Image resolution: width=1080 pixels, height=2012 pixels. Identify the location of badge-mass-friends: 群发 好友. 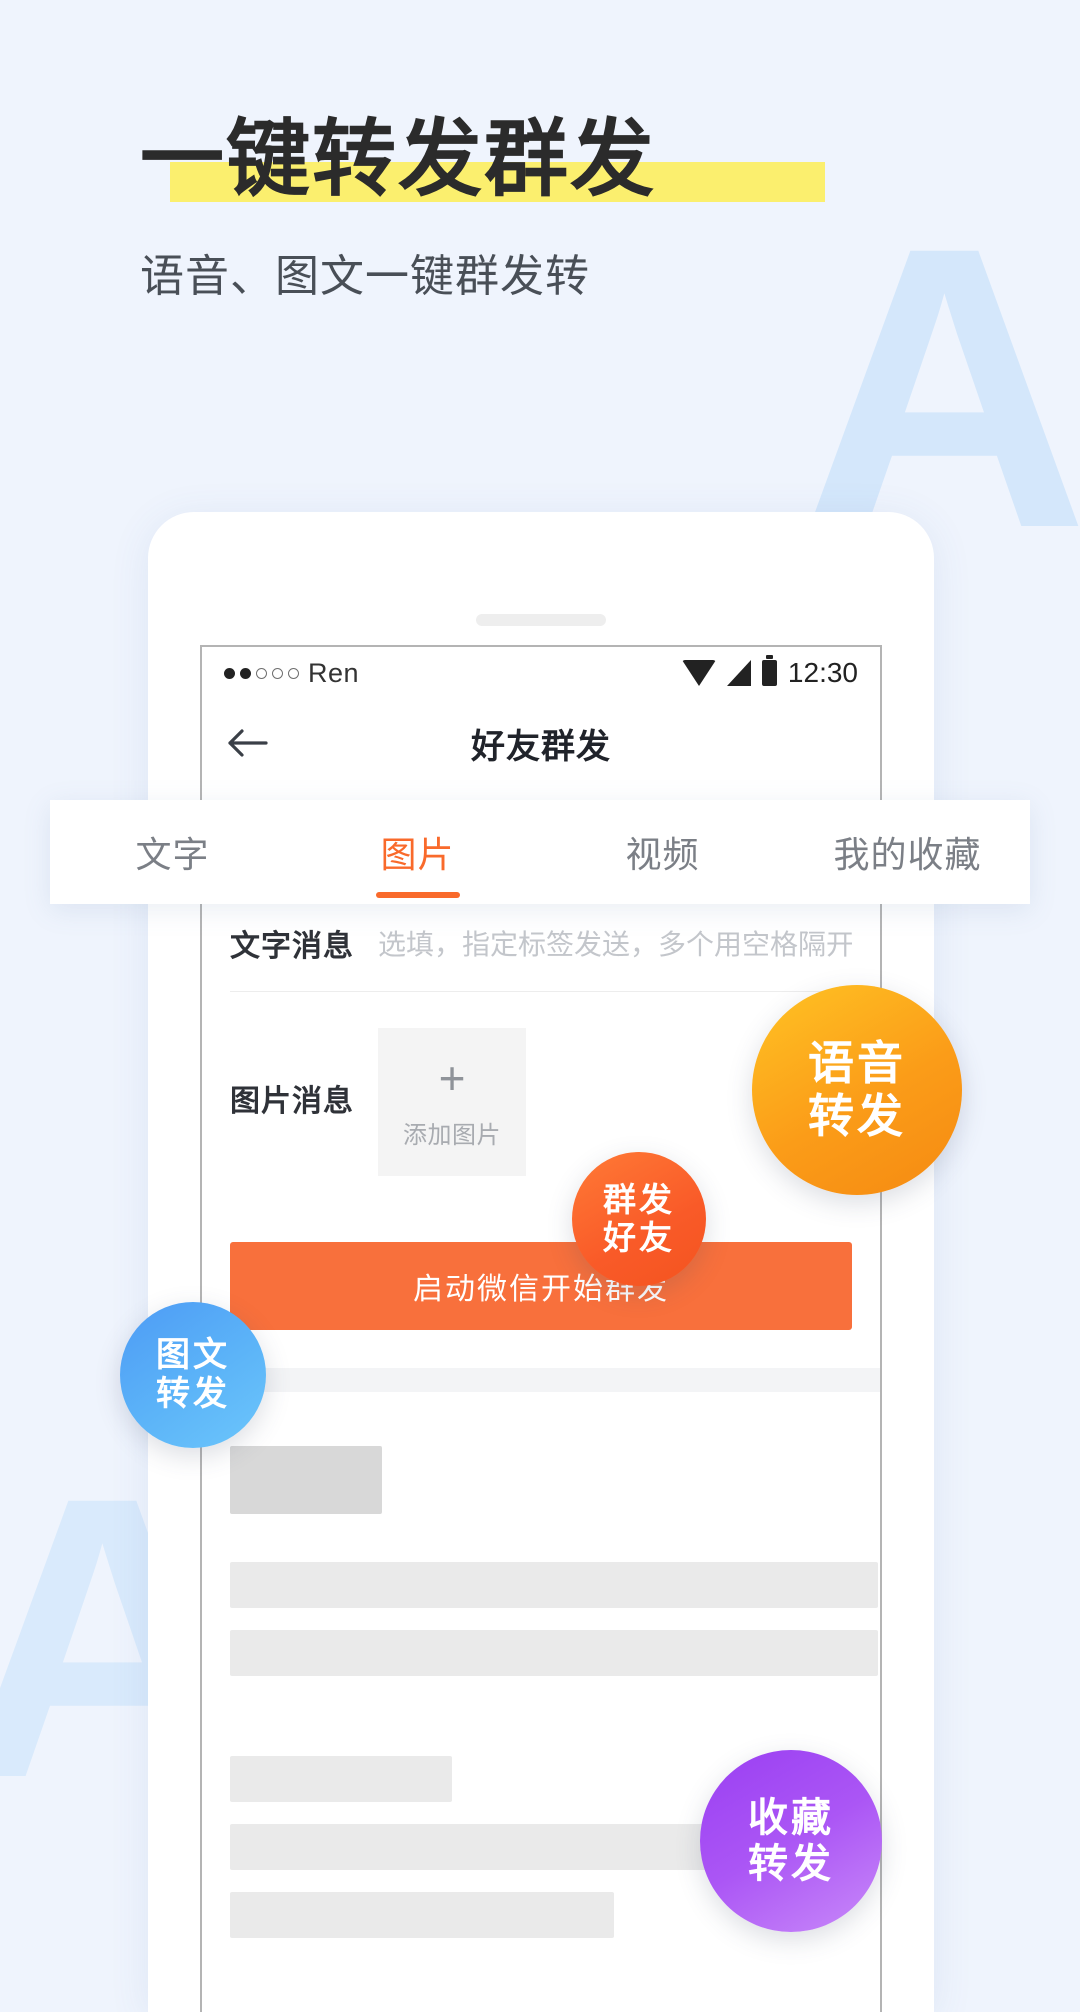
(639, 1219).